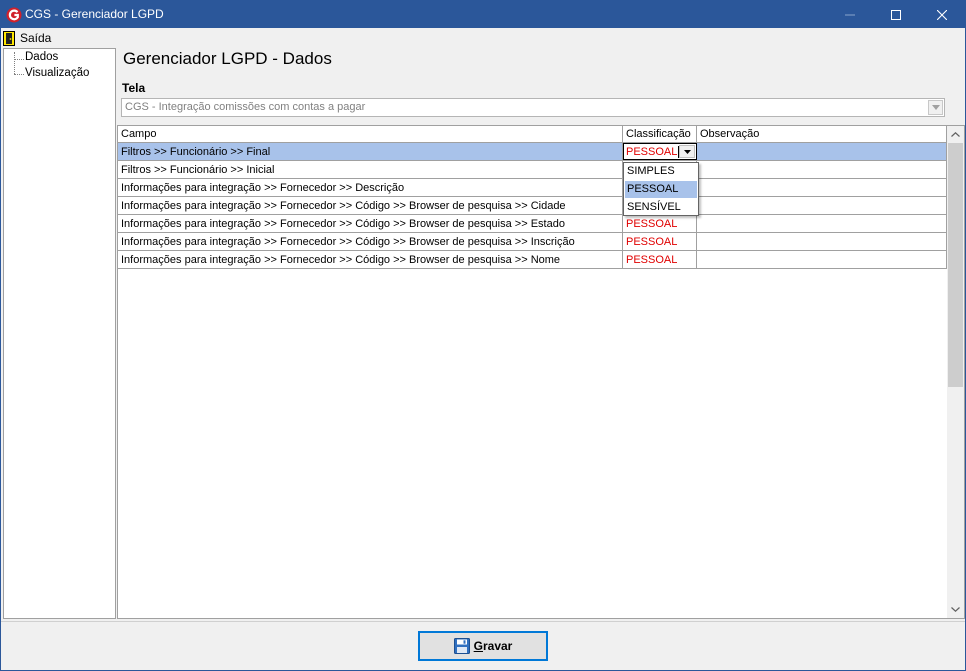  What do you see at coordinates (822, 134) in the screenshot?
I see `column-header-observacao: Observação` at bounding box center [822, 134].